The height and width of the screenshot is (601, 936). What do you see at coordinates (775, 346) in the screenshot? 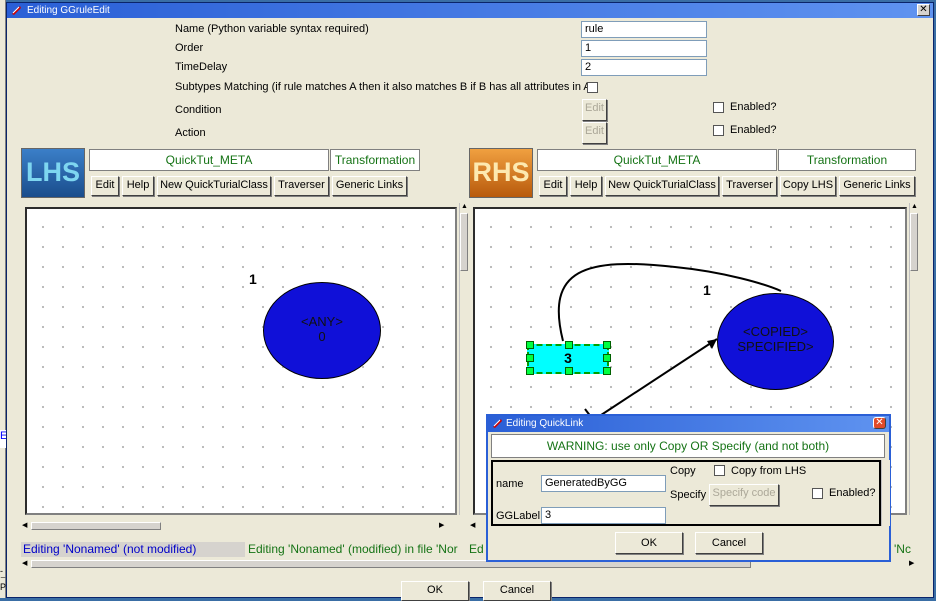
I see `rhs-node-text-2: SPECIFIED>` at bounding box center [775, 346].